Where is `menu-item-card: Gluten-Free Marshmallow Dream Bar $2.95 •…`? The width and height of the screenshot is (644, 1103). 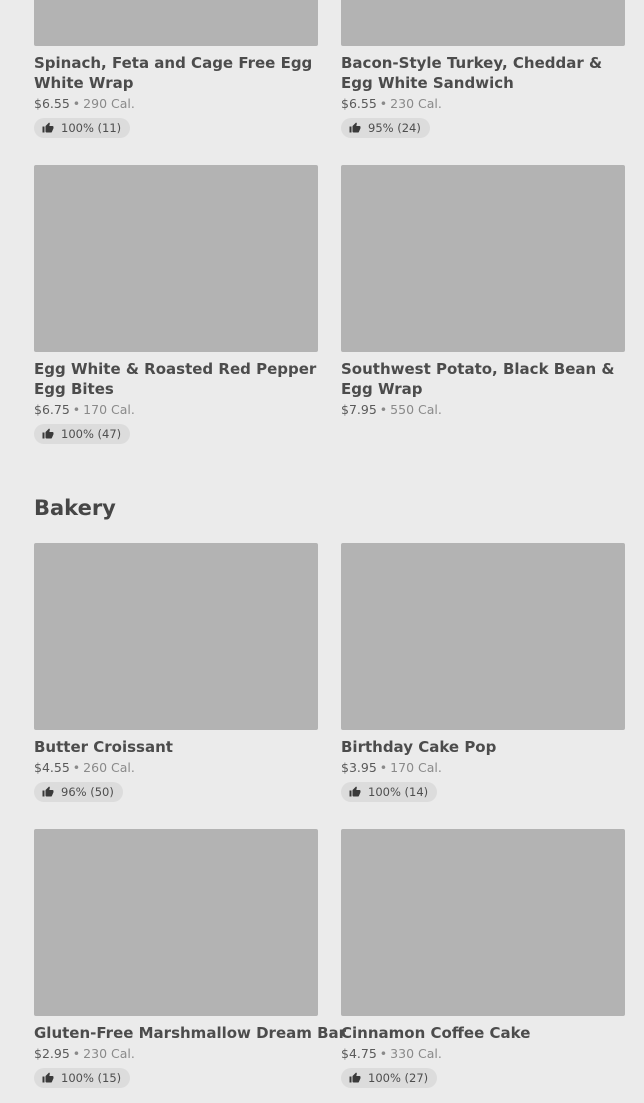 menu-item-card: Gluten-Free Marshmallow Dream Bar $2.95 •… is located at coordinates (190, 958).